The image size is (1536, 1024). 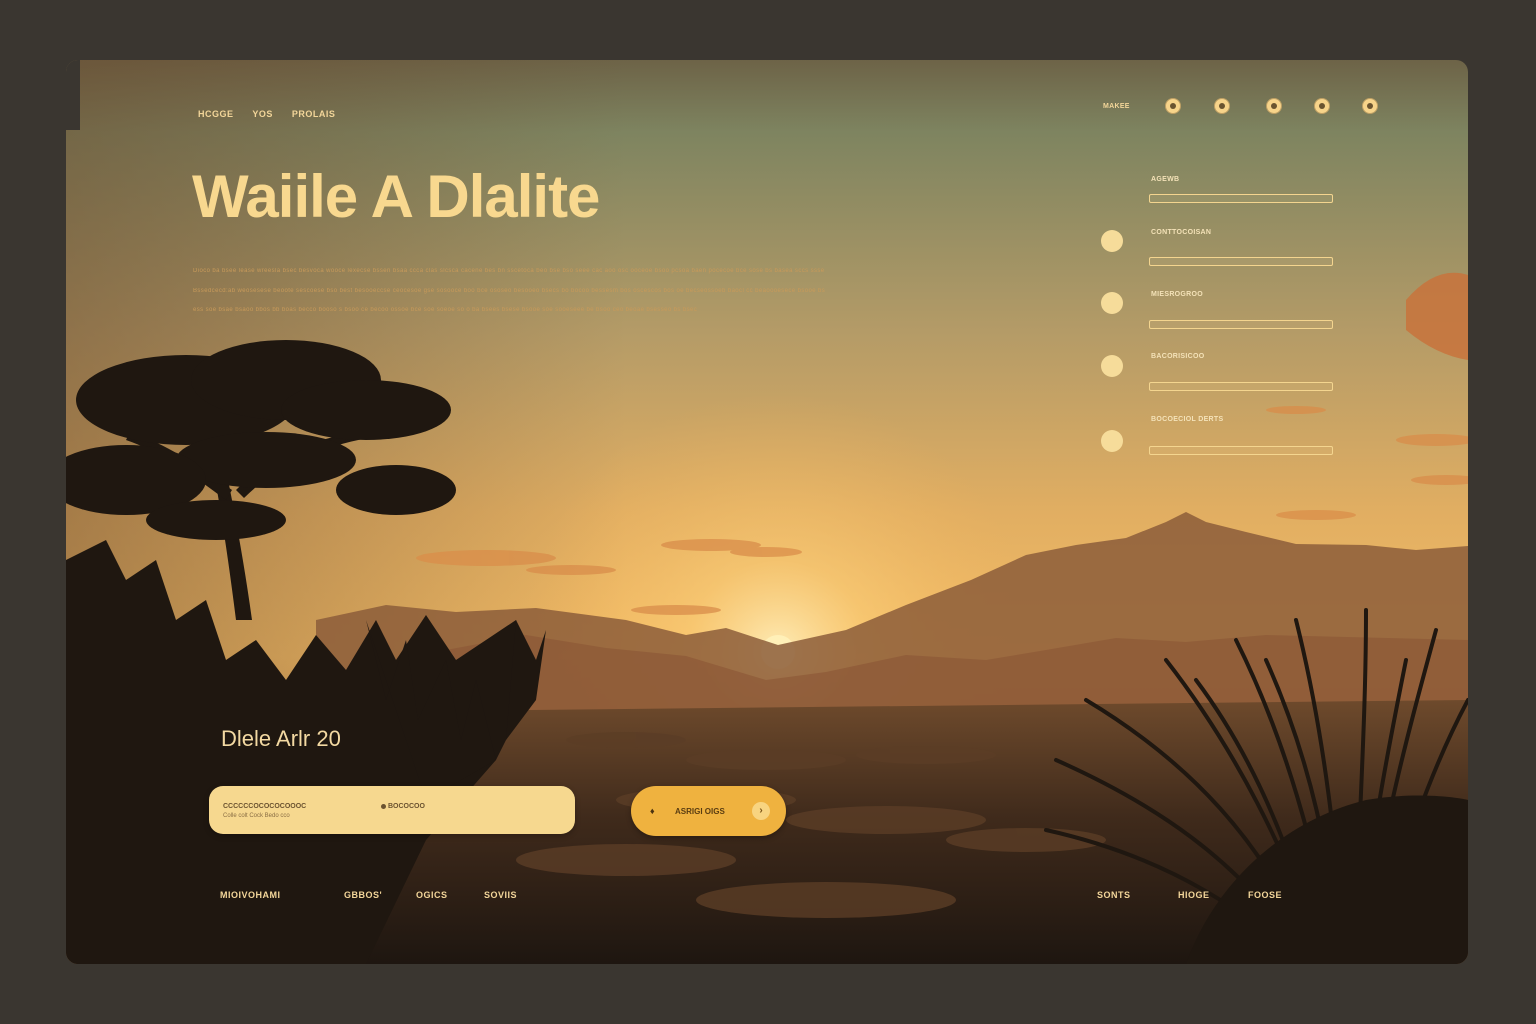 What do you see at coordinates (396, 196) in the screenshot?
I see `page-title: Waiile A Dlalite` at bounding box center [396, 196].